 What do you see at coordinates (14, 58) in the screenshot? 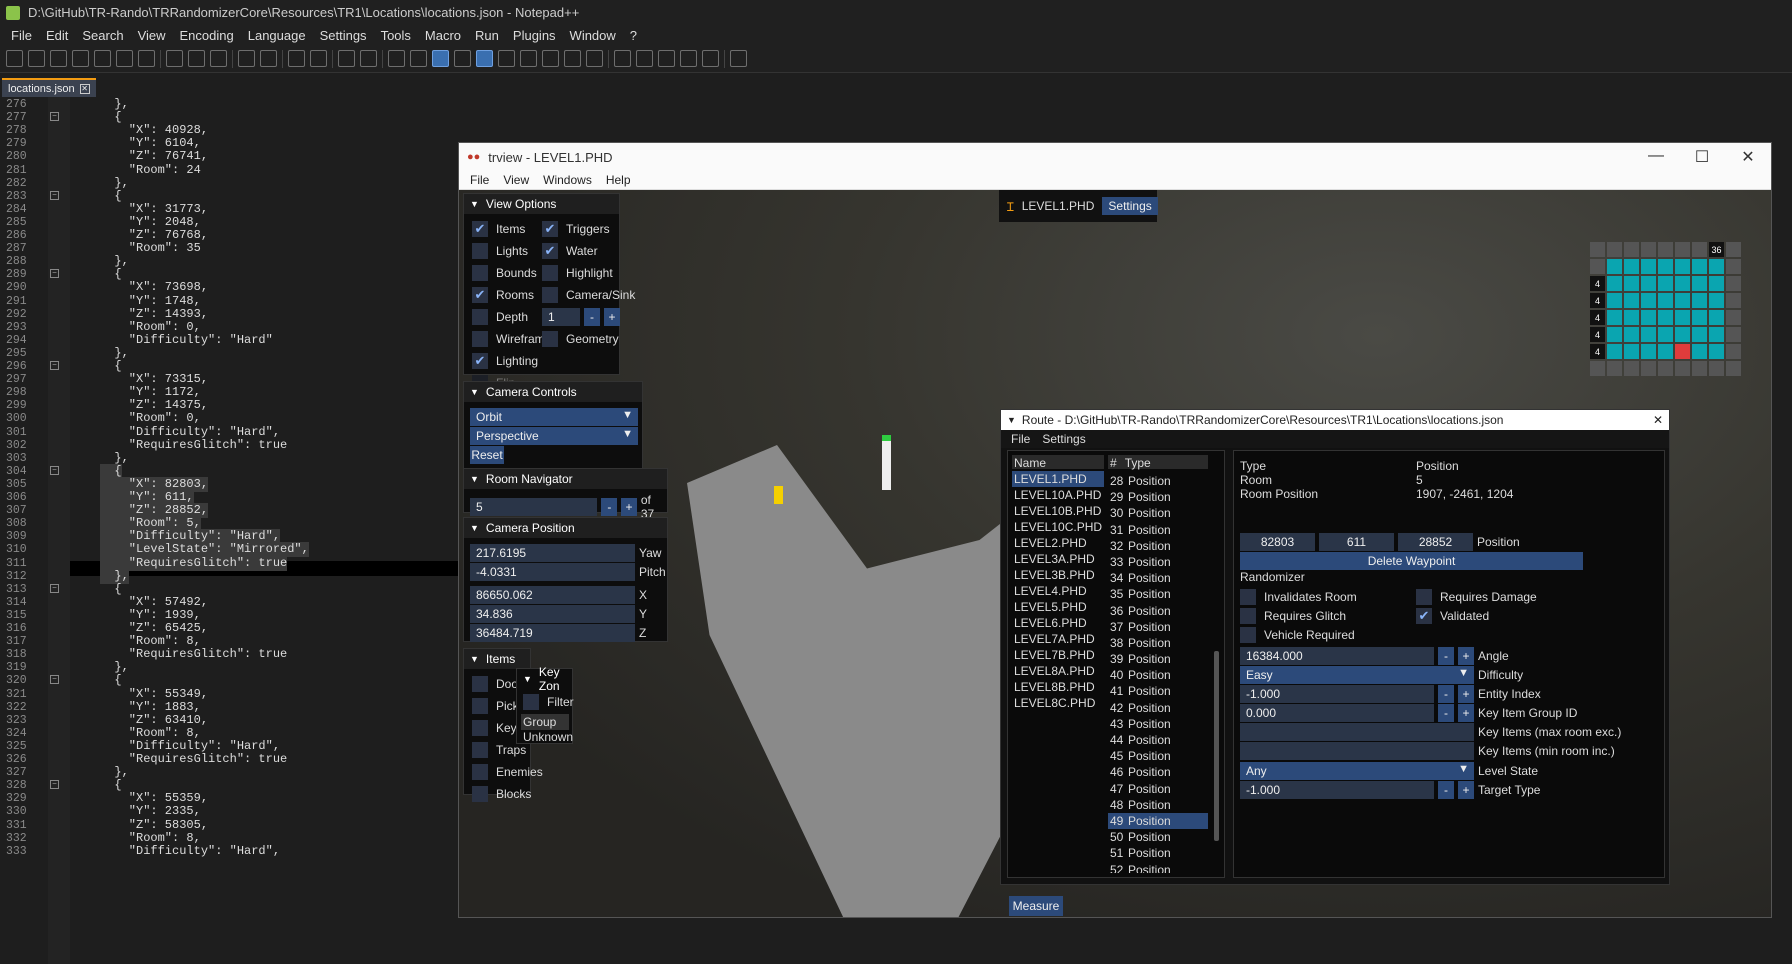
I see `new-icon` at bounding box center [14, 58].